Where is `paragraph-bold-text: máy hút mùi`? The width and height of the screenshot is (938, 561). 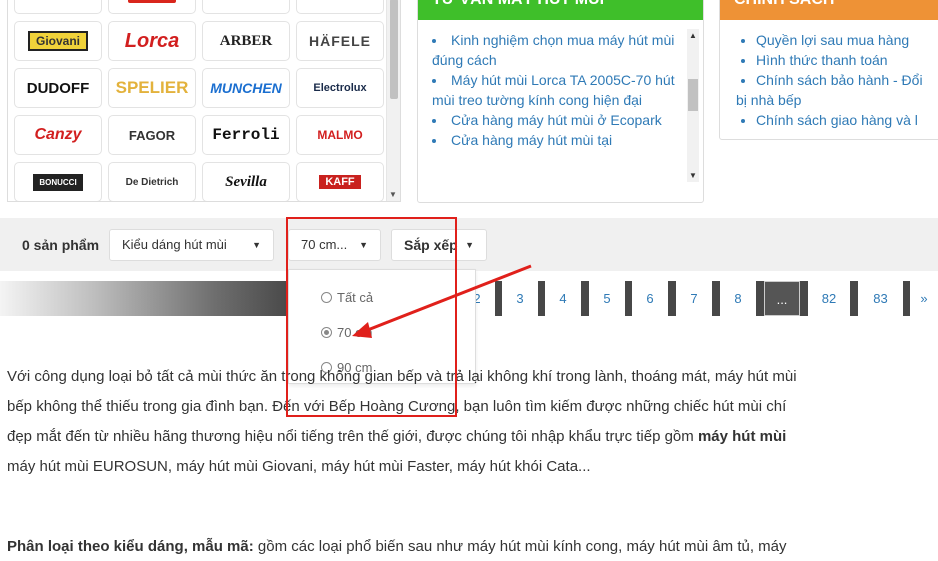
paragraph-bold-text: máy hút mùi is located at coordinates (742, 436).